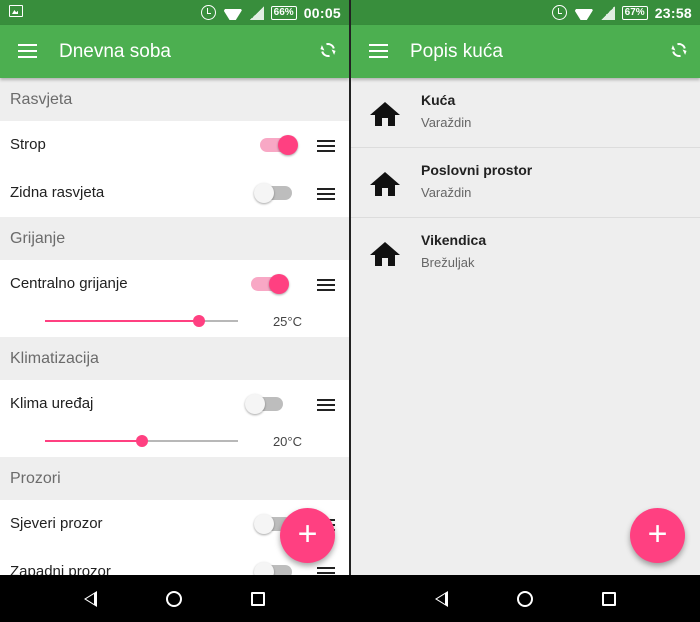 The height and width of the screenshot is (622, 700). Describe the element at coordinates (174, 12) in the screenshot. I see `status-bar: 66% 00:05` at that location.